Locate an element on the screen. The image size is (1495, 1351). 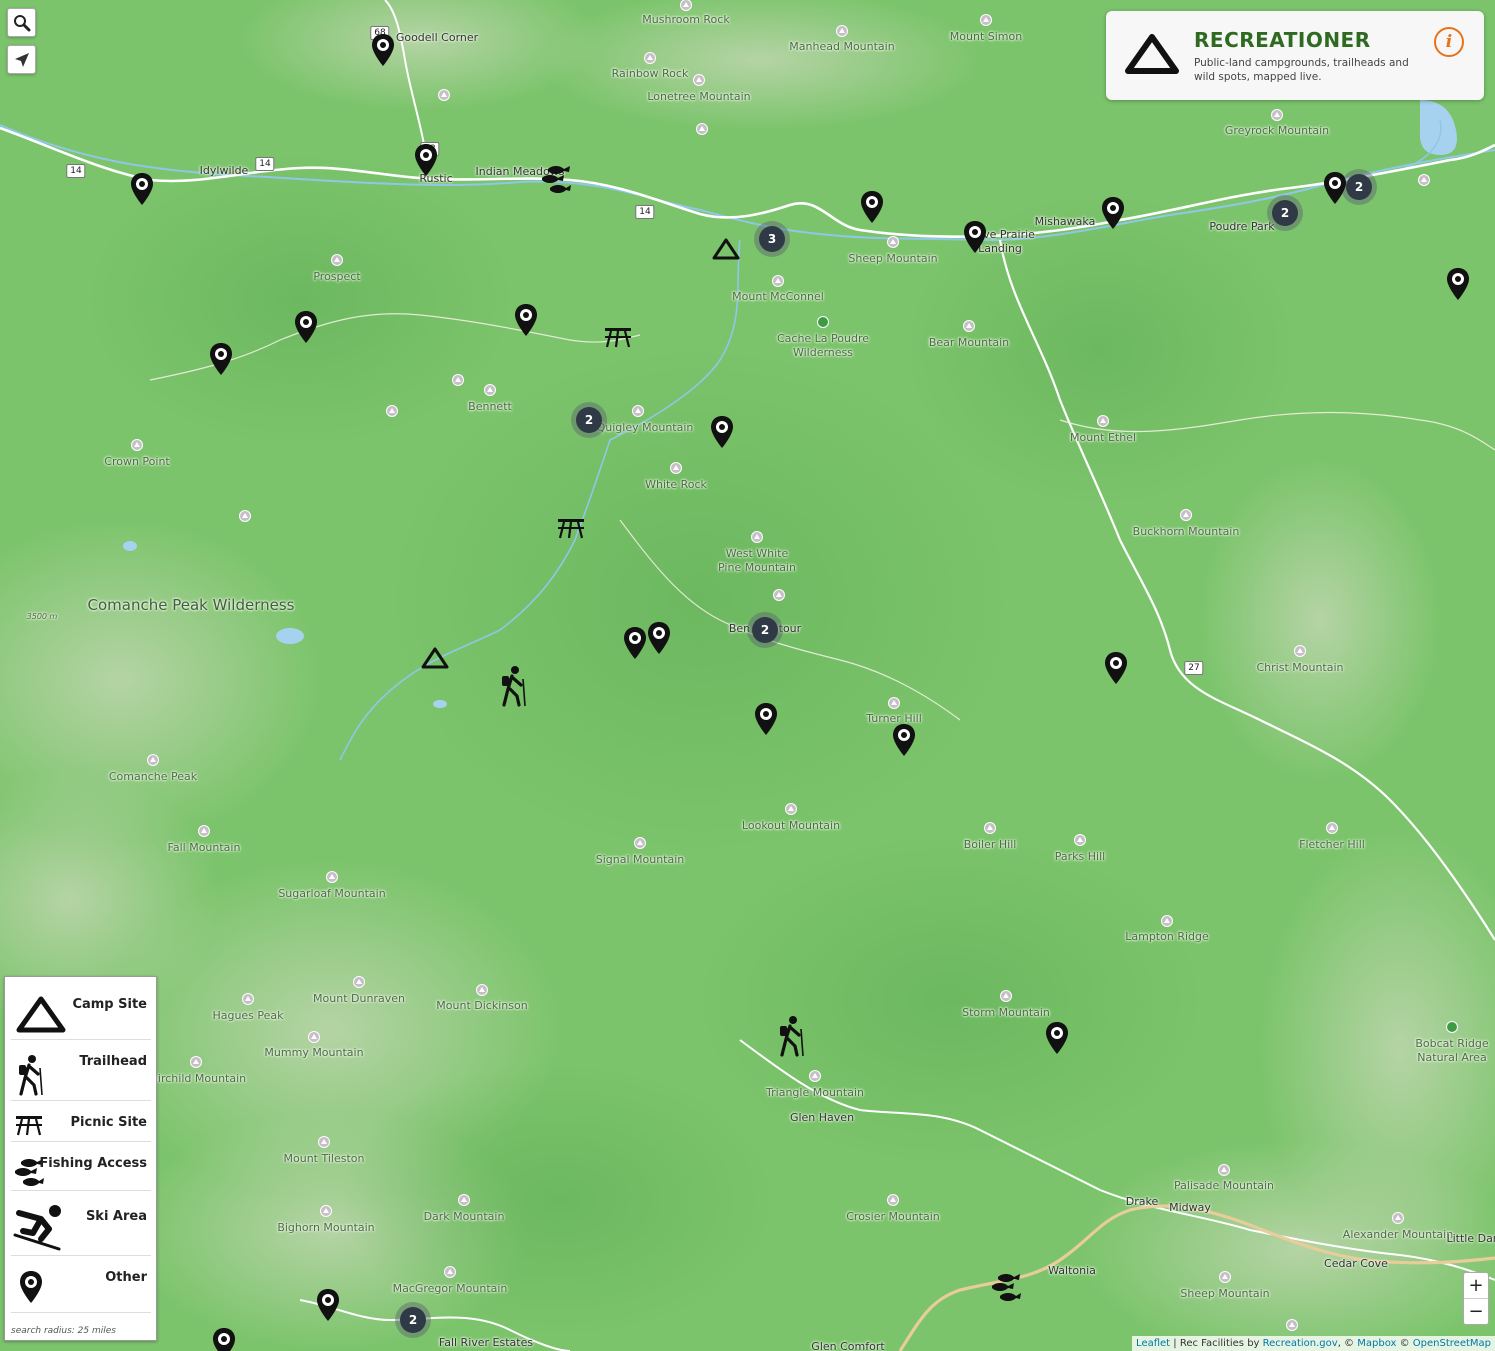
peak-label: Manhead Mountain is located at coordinates (842, 46).